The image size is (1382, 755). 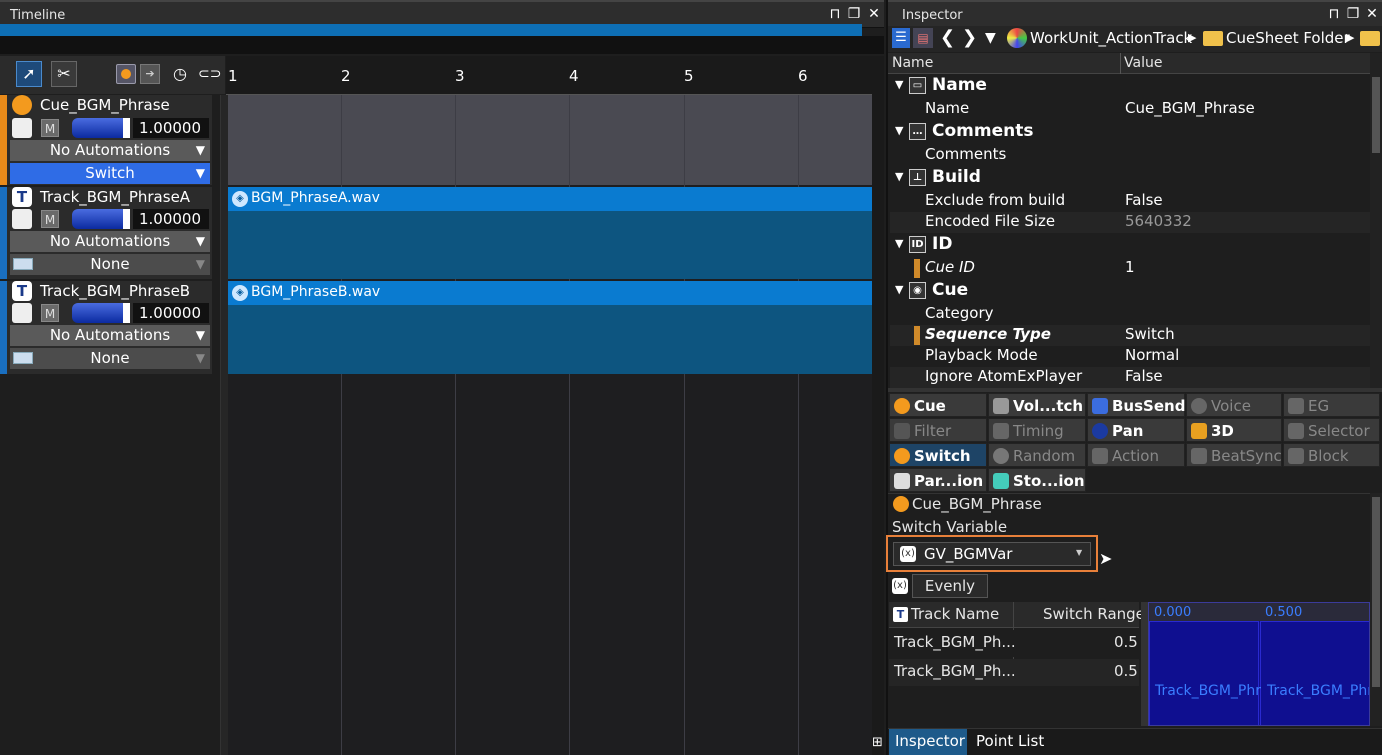 I want to click on tab-point-list: Point List, so click(x=1012, y=742).